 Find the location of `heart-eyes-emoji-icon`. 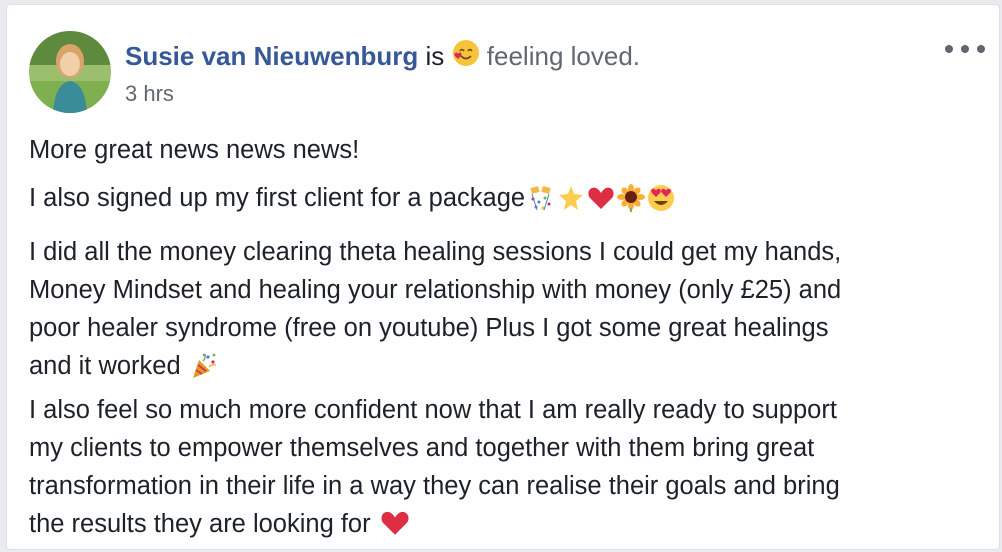

heart-eyes-emoji-icon is located at coordinates (661, 203).